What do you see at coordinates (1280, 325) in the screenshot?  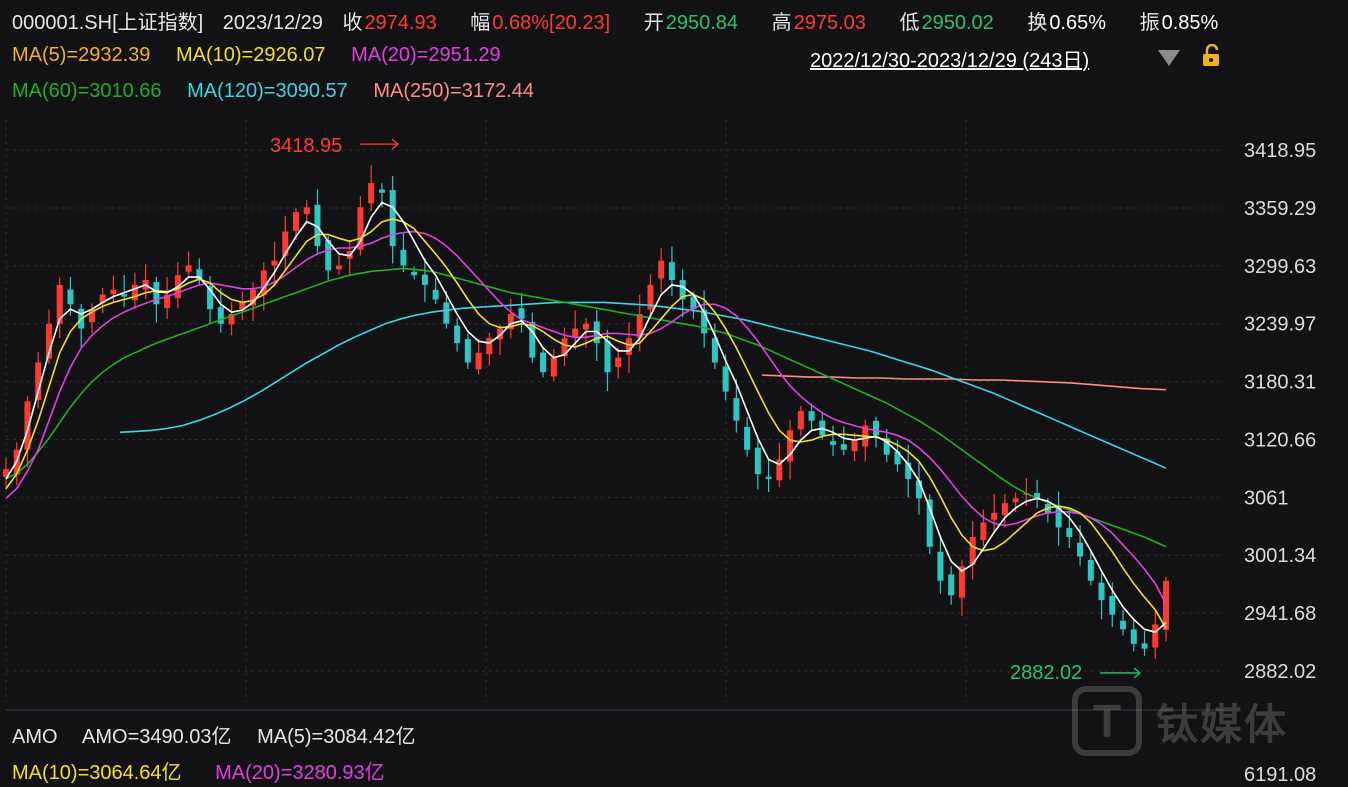 I see `y-tick-label: 3239.97` at bounding box center [1280, 325].